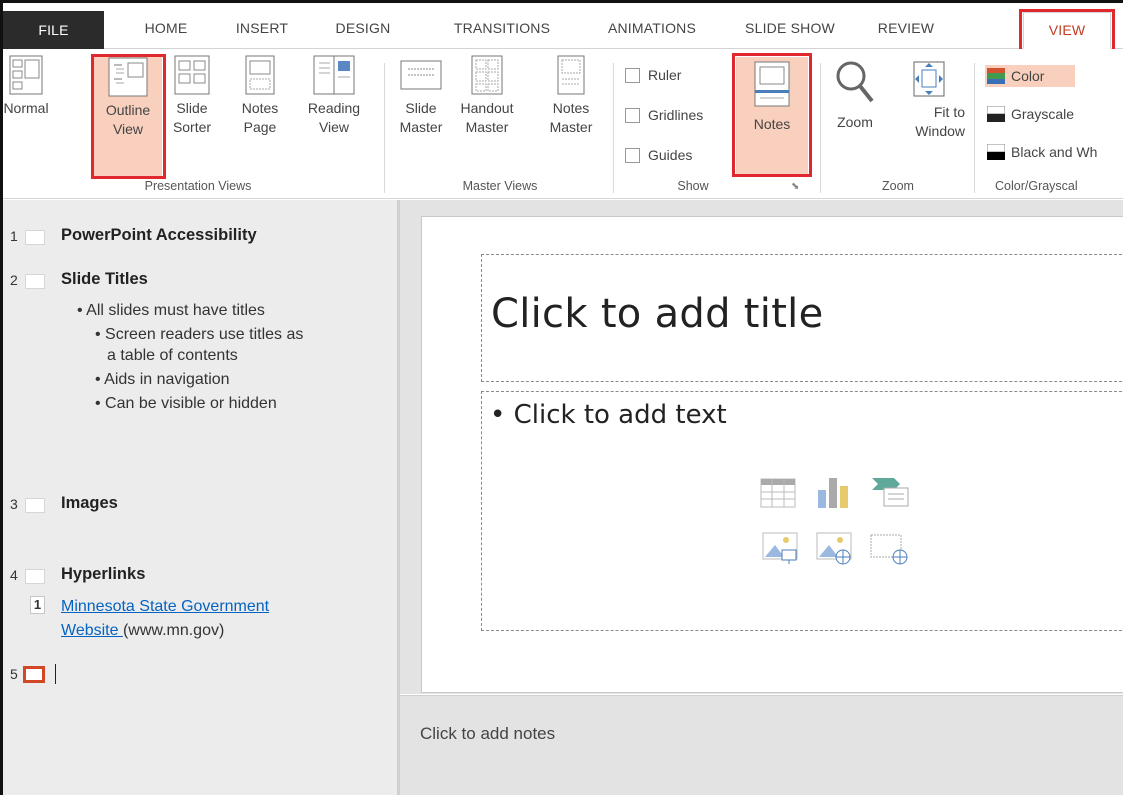  Describe the element at coordinates (14, 504) in the screenshot. I see `slide-number: 3` at that location.